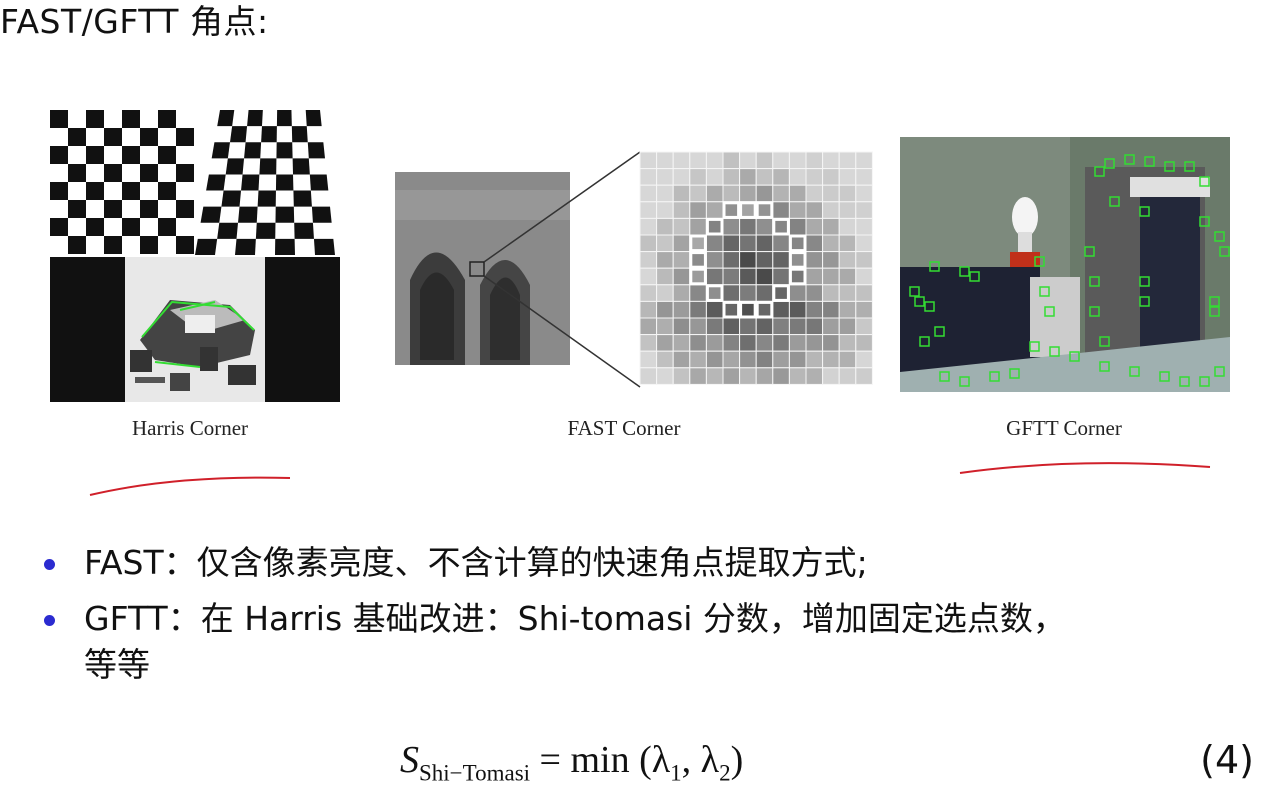 The image size is (1262, 797). I want to click on equation-number: (4), so click(1227, 760).